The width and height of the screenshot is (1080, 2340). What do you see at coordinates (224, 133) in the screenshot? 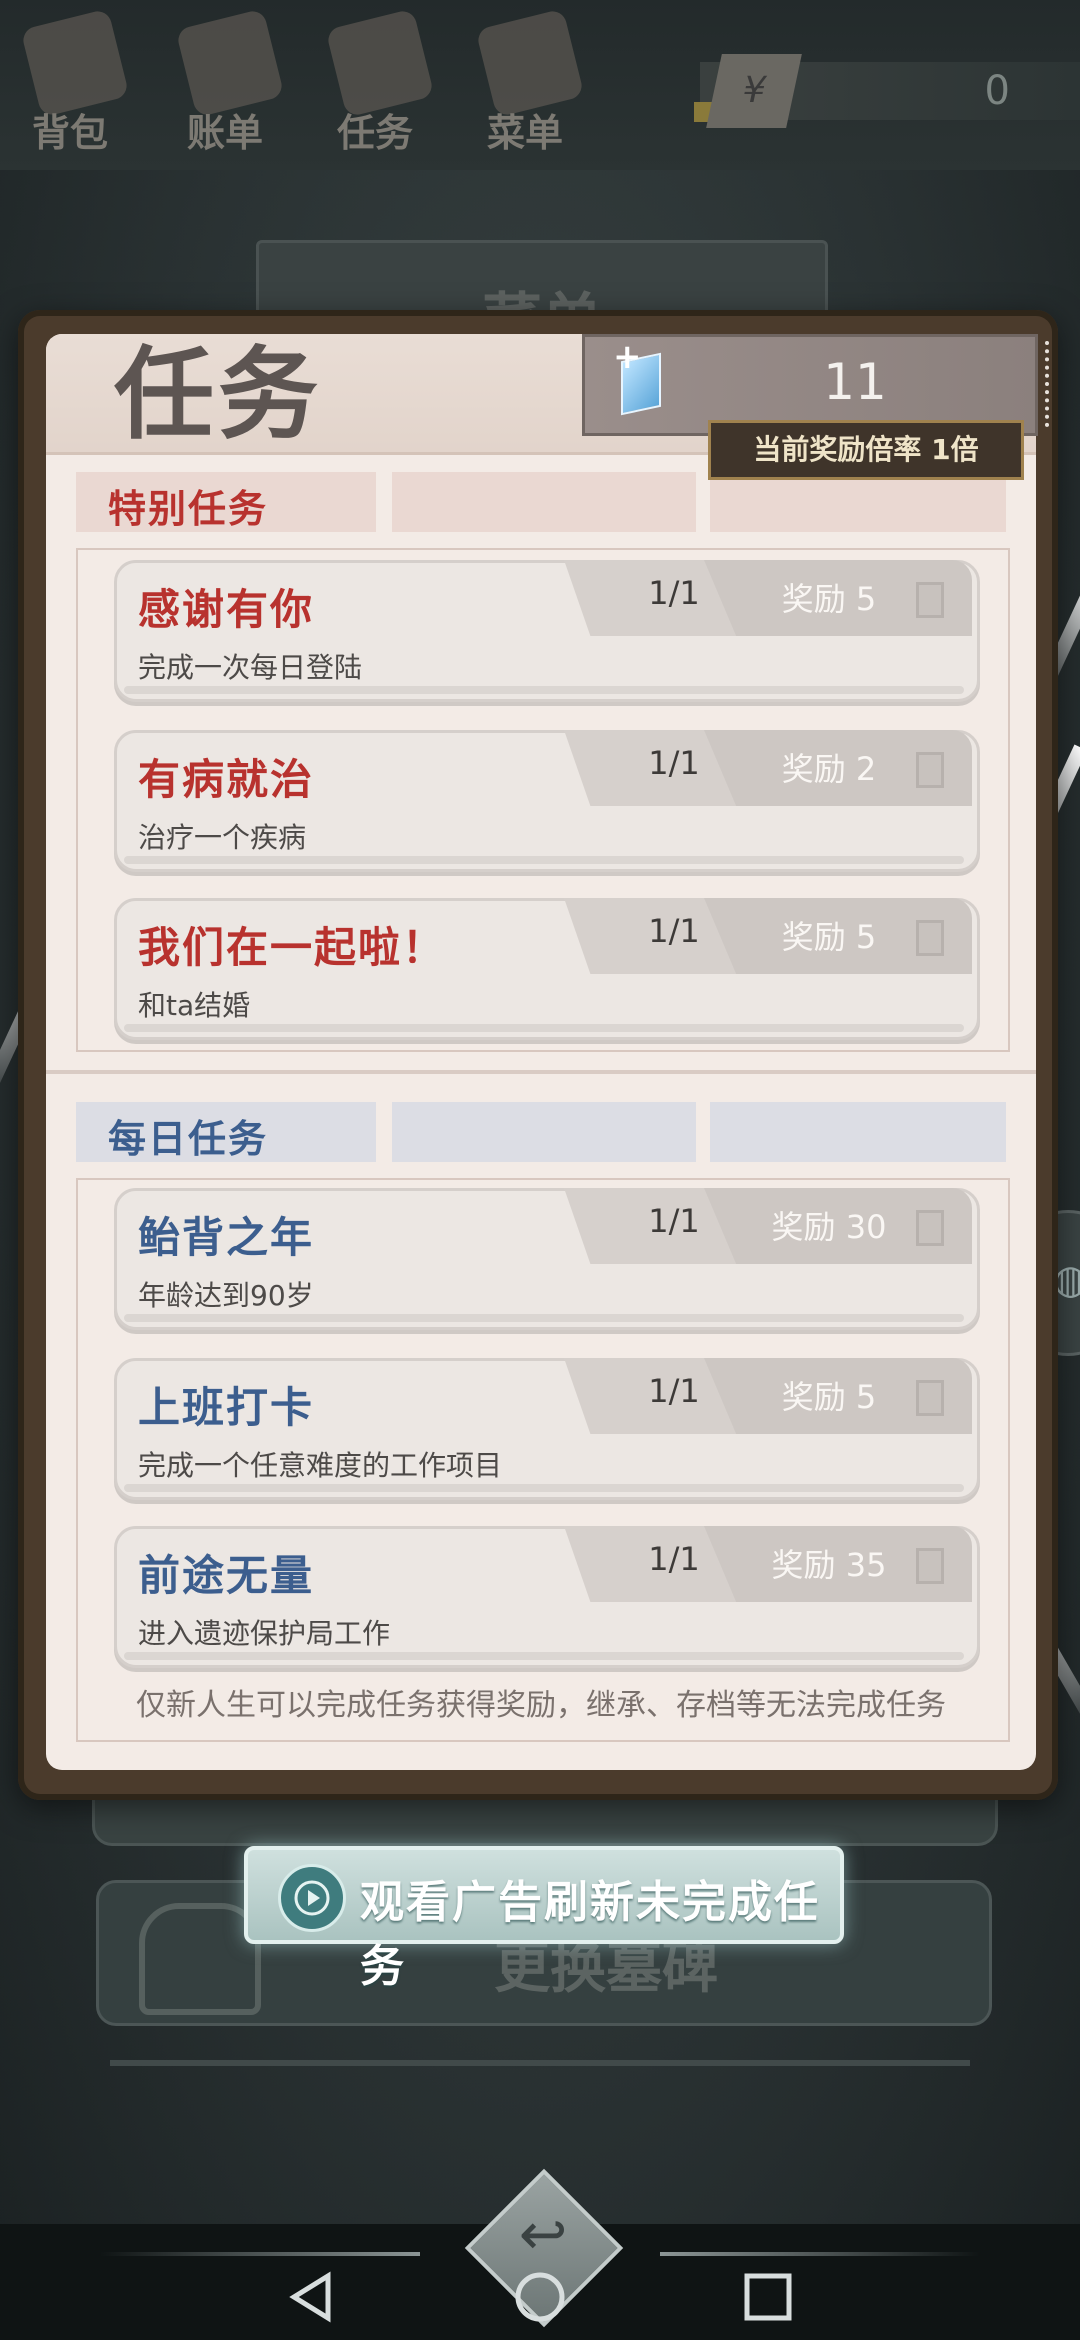
I see `bill-label: 账单` at bounding box center [224, 133].